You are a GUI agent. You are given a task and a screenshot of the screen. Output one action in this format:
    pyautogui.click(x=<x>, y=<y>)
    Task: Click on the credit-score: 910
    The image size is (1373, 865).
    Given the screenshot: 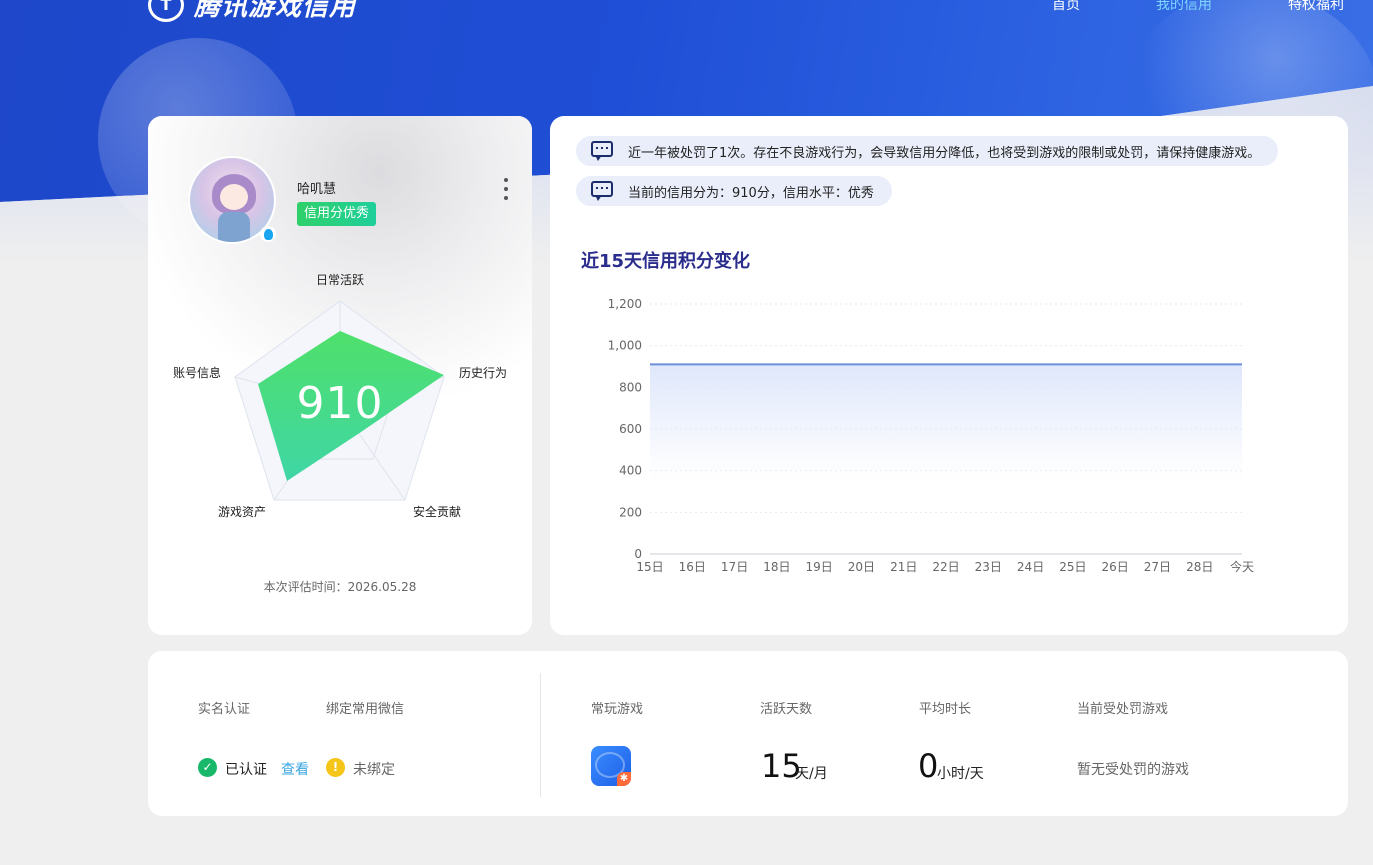 What is the action you would take?
    pyautogui.click(x=340, y=403)
    